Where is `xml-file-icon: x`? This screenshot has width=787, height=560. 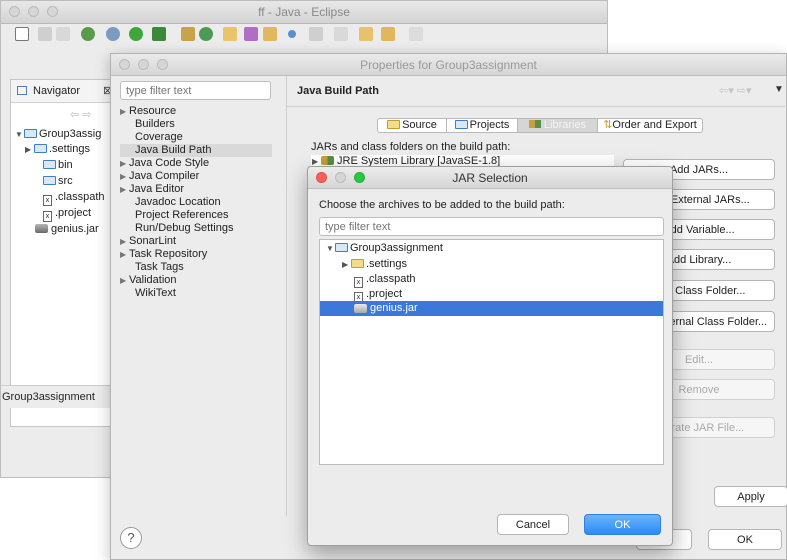 xml-file-icon: x is located at coordinates (47, 200).